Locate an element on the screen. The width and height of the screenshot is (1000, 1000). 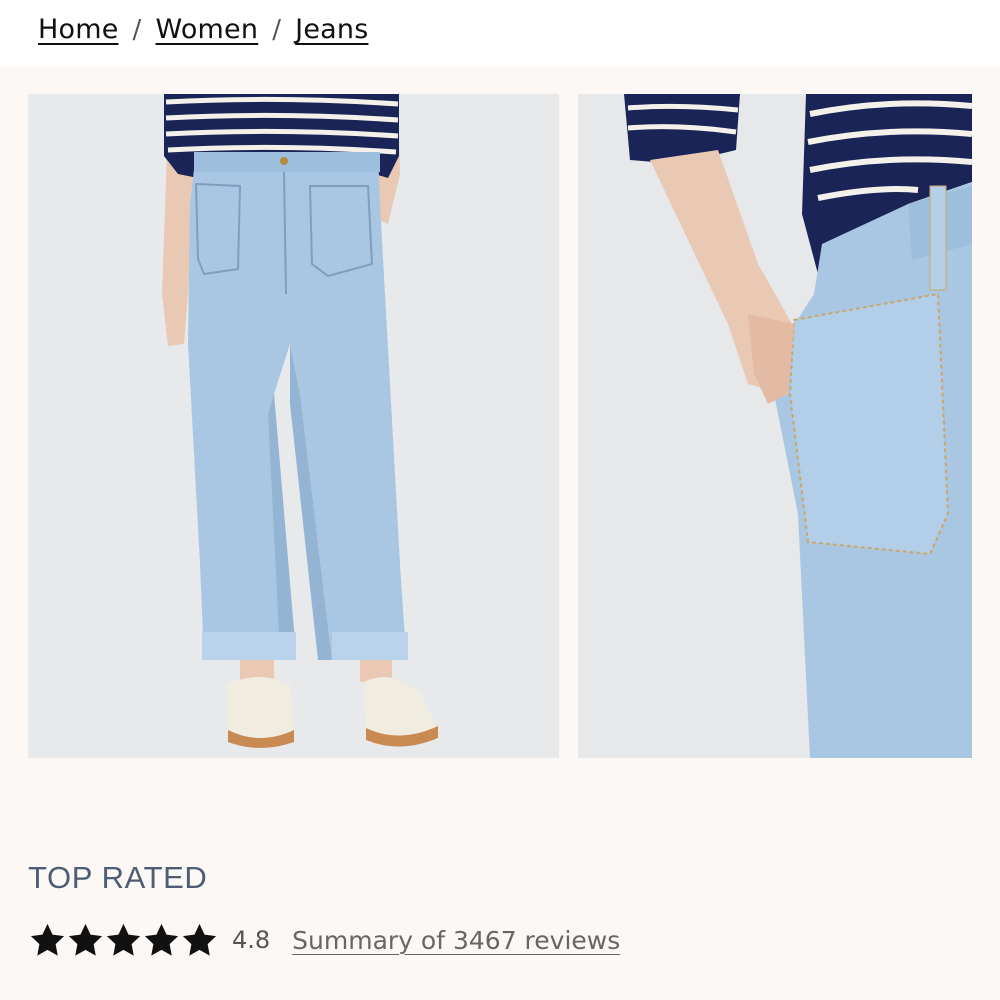
breadcrumb-bar: Home / Women / Jeans is located at coordinates (500, 33).